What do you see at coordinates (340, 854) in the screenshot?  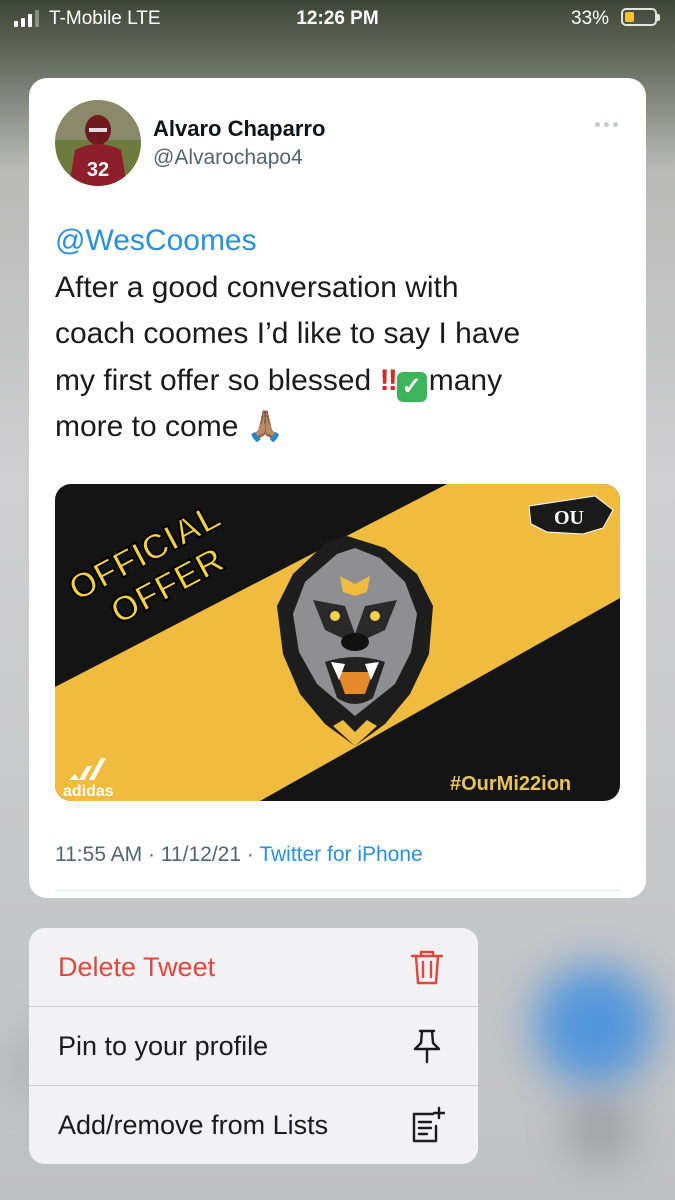 I see `tweet-source-link: Twitter for iPhone` at bounding box center [340, 854].